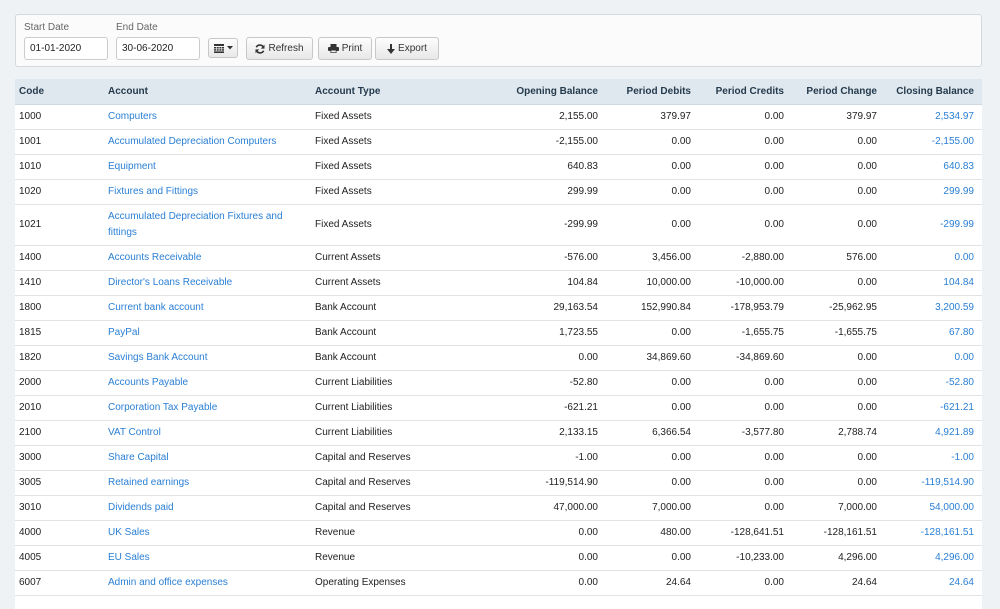 The image size is (1000, 609). I want to click on cell-opening-balance: 2,133.15, so click(518, 433).